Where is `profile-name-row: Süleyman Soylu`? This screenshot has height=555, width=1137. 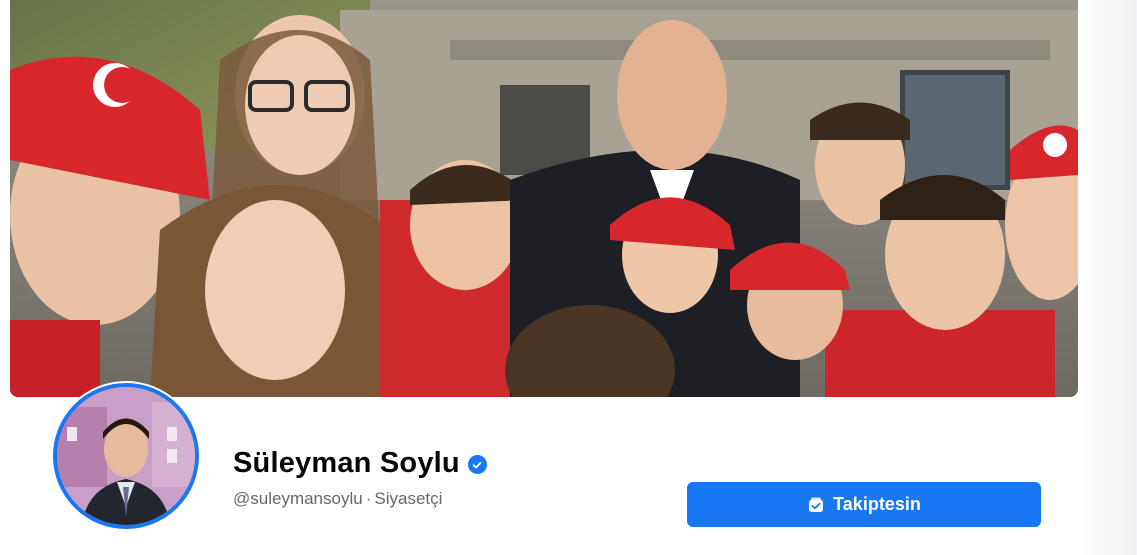 profile-name-row: Süleyman Soylu is located at coordinates (360, 463).